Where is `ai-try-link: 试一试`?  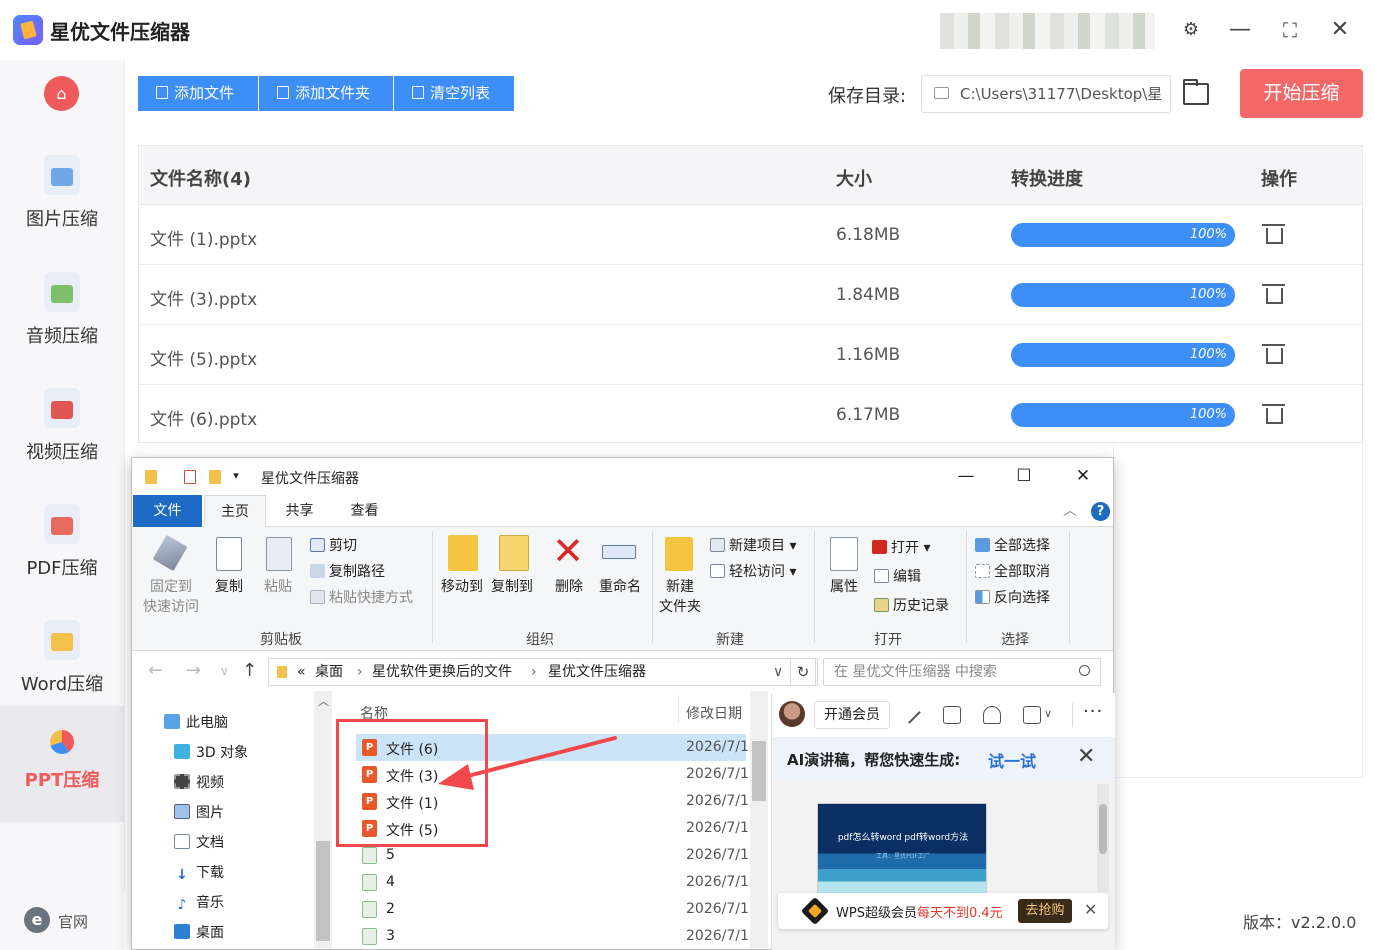 ai-try-link: 试一试 is located at coordinates (1012, 760).